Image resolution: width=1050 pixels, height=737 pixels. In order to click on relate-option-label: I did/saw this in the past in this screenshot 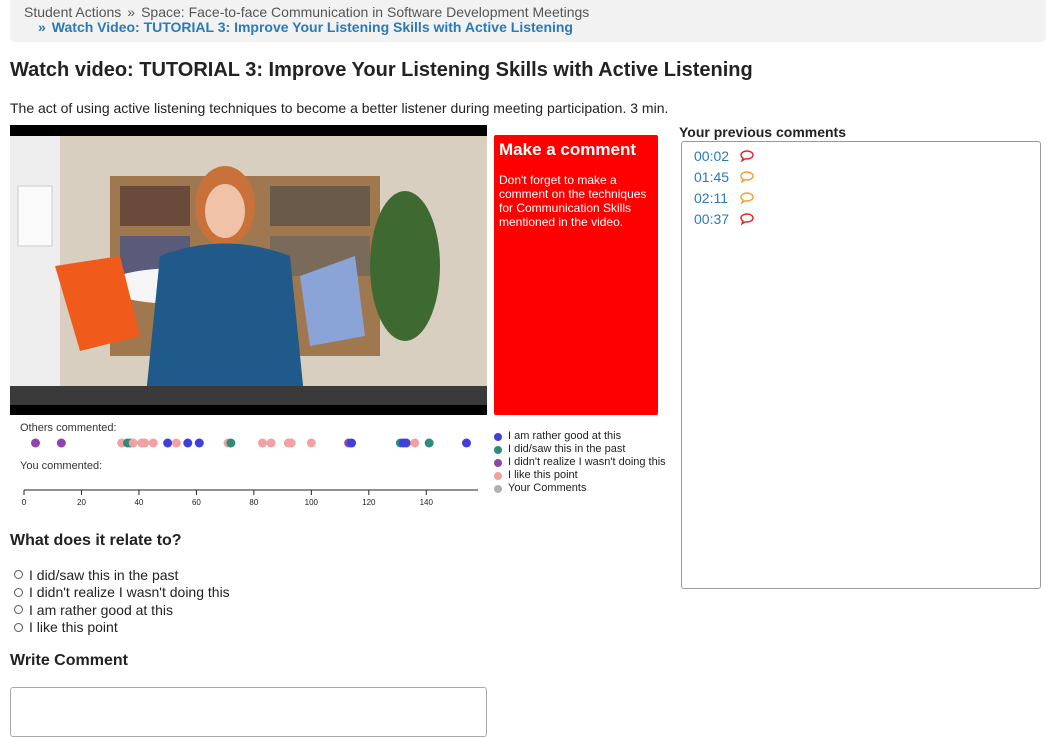, I will do `click(104, 574)`.